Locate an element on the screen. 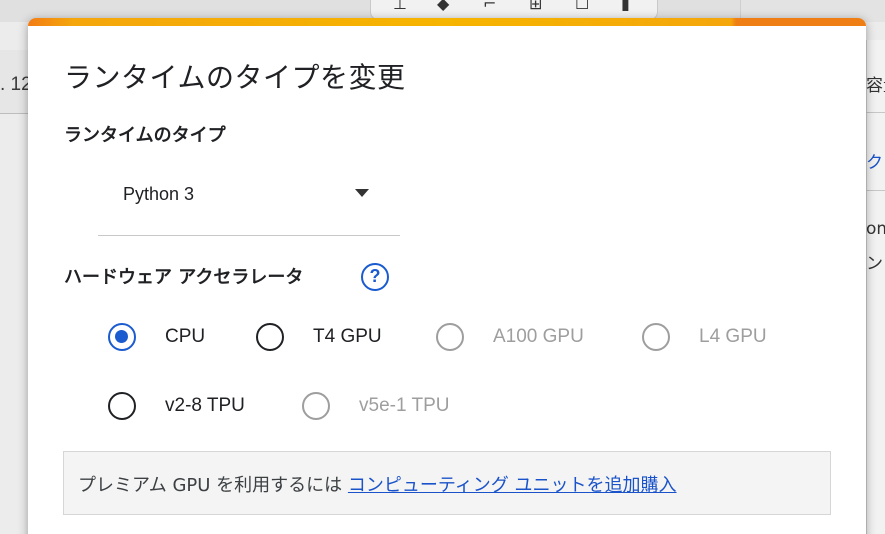 The height and width of the screenshot is (534, 885). premium-gpu-info: プレミアム GPU を利用するには コンピューティング ユニットを追加購入 is located at coordinates (377, 484).